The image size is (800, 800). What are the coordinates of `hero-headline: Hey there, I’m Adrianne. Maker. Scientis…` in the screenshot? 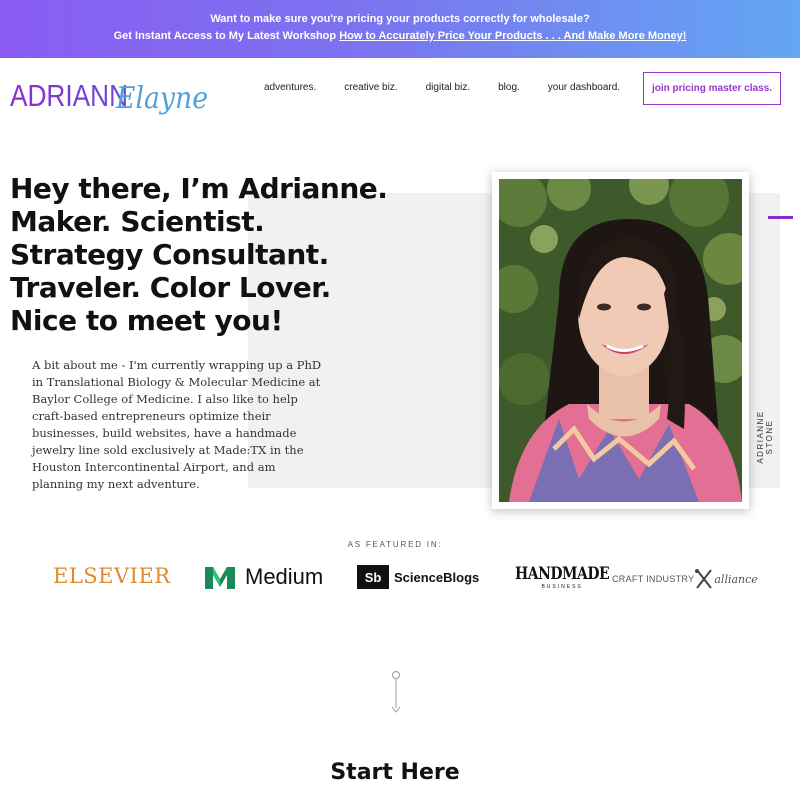 It's located at (210, 254).